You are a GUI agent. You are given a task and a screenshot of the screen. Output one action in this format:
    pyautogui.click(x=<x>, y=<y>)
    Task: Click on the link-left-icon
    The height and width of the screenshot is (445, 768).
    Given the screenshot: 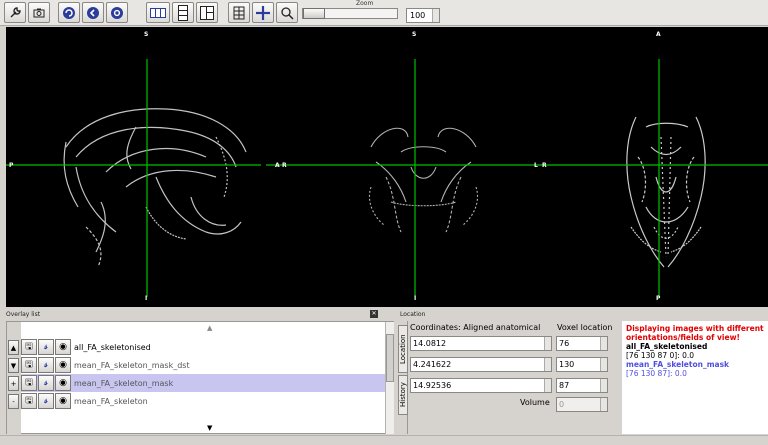 What is the action you would take?
    pyautogui.click(x=93, y=12)
    